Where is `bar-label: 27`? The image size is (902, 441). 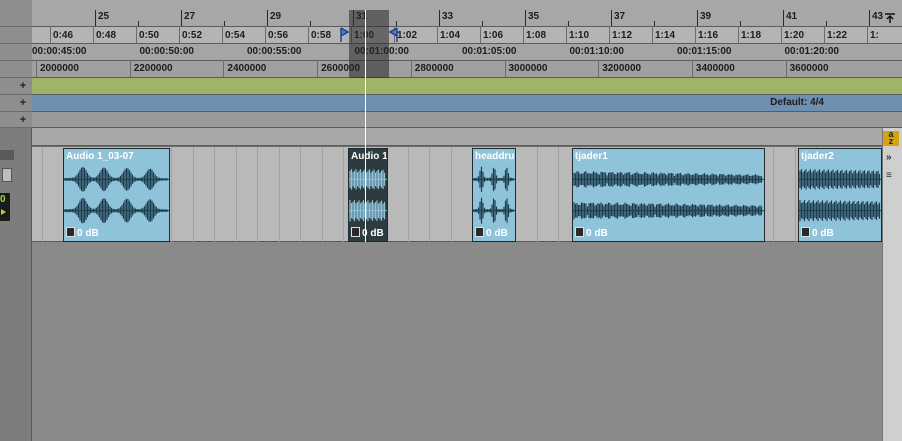
bar-label: 27 is located at coordinates (190, 16).